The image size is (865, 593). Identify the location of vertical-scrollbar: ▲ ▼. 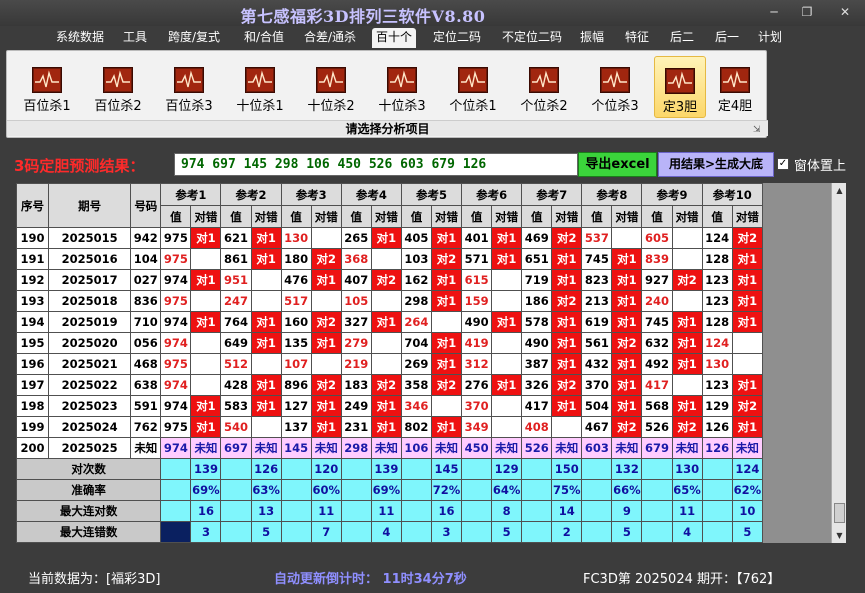
(838, 363).